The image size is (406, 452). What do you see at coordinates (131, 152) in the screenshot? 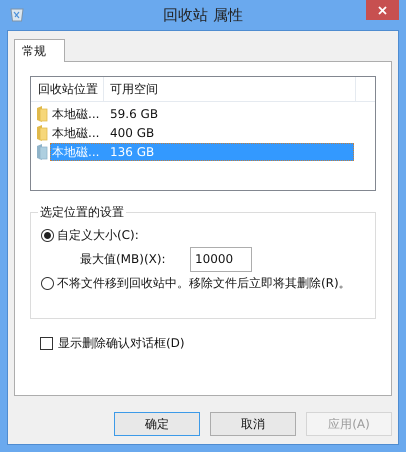
I see `free-space: 136 GB` at bounding box center [131, 152].